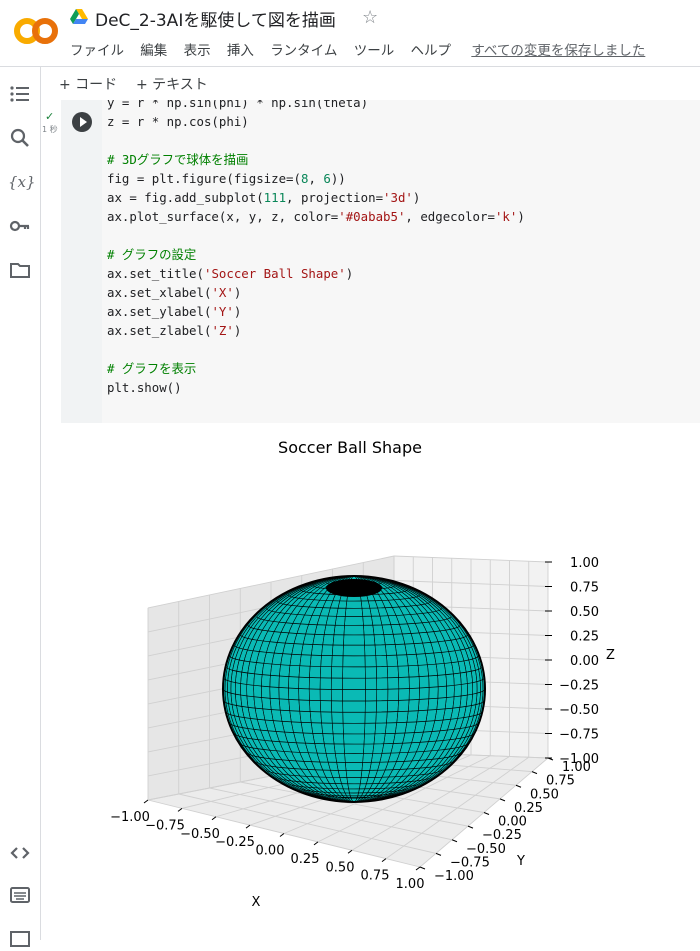 The height and width of the screenshot is (951, 700). What do you see at coordinates (178, 159) in the screenshot?
I see `code-comment: # 3Dグラフで球体を描画` at bounding box center [178, 159].